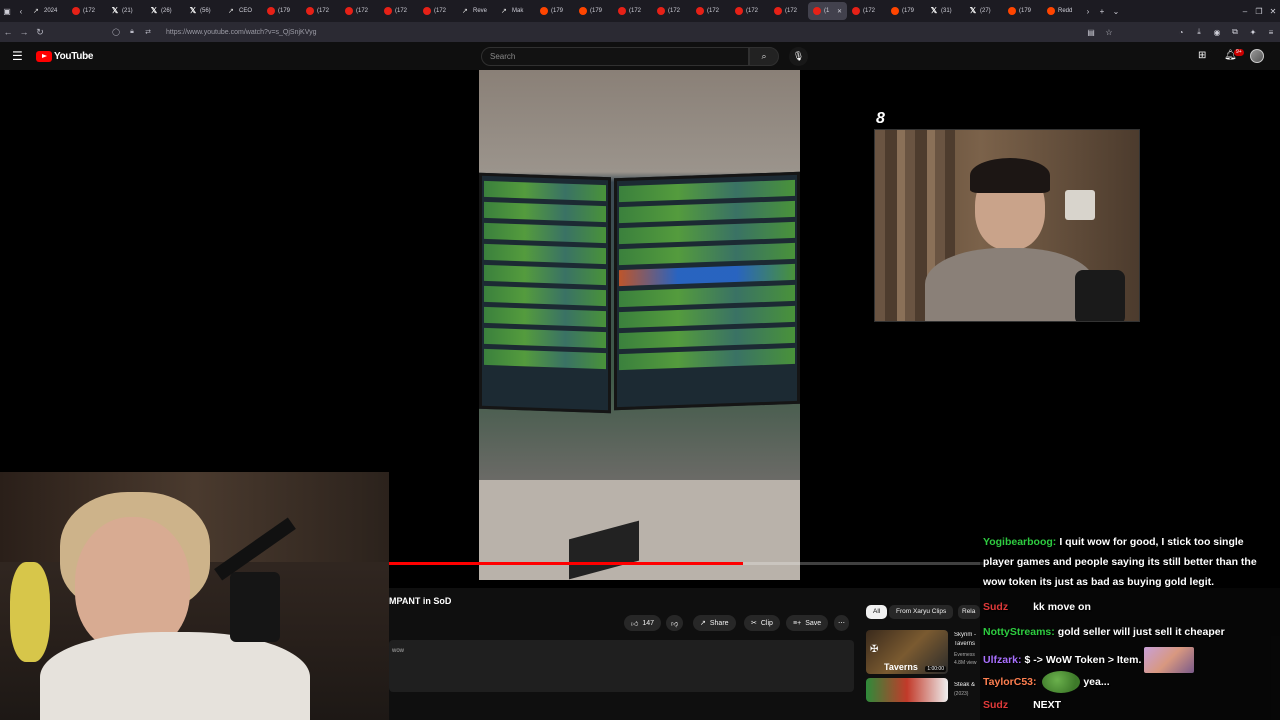 Image resolution: width=1280 pixels, height=720 pixels. I want to click on permissions-icon: ⇄, so click(148, 32).